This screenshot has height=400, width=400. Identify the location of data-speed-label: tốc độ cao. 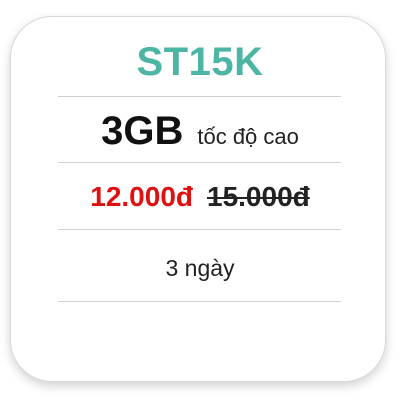
(248, 136).